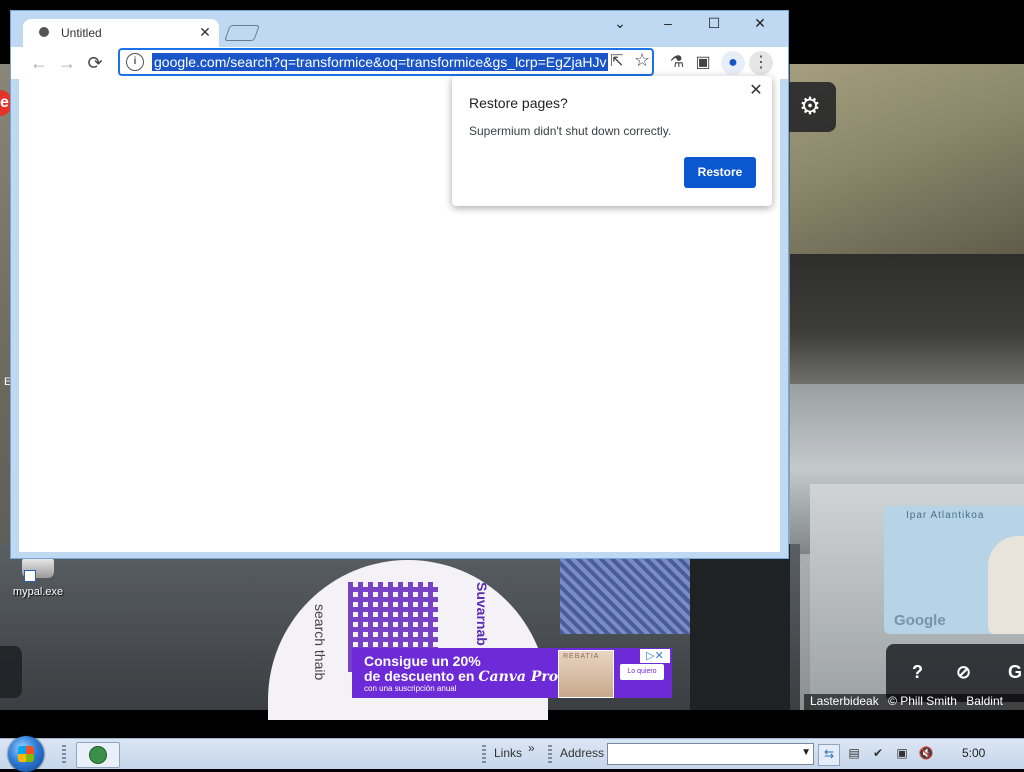  Describe the element at coordinates (508, 753) in the screenshot. I see `links-toolbar: Links` at that location.